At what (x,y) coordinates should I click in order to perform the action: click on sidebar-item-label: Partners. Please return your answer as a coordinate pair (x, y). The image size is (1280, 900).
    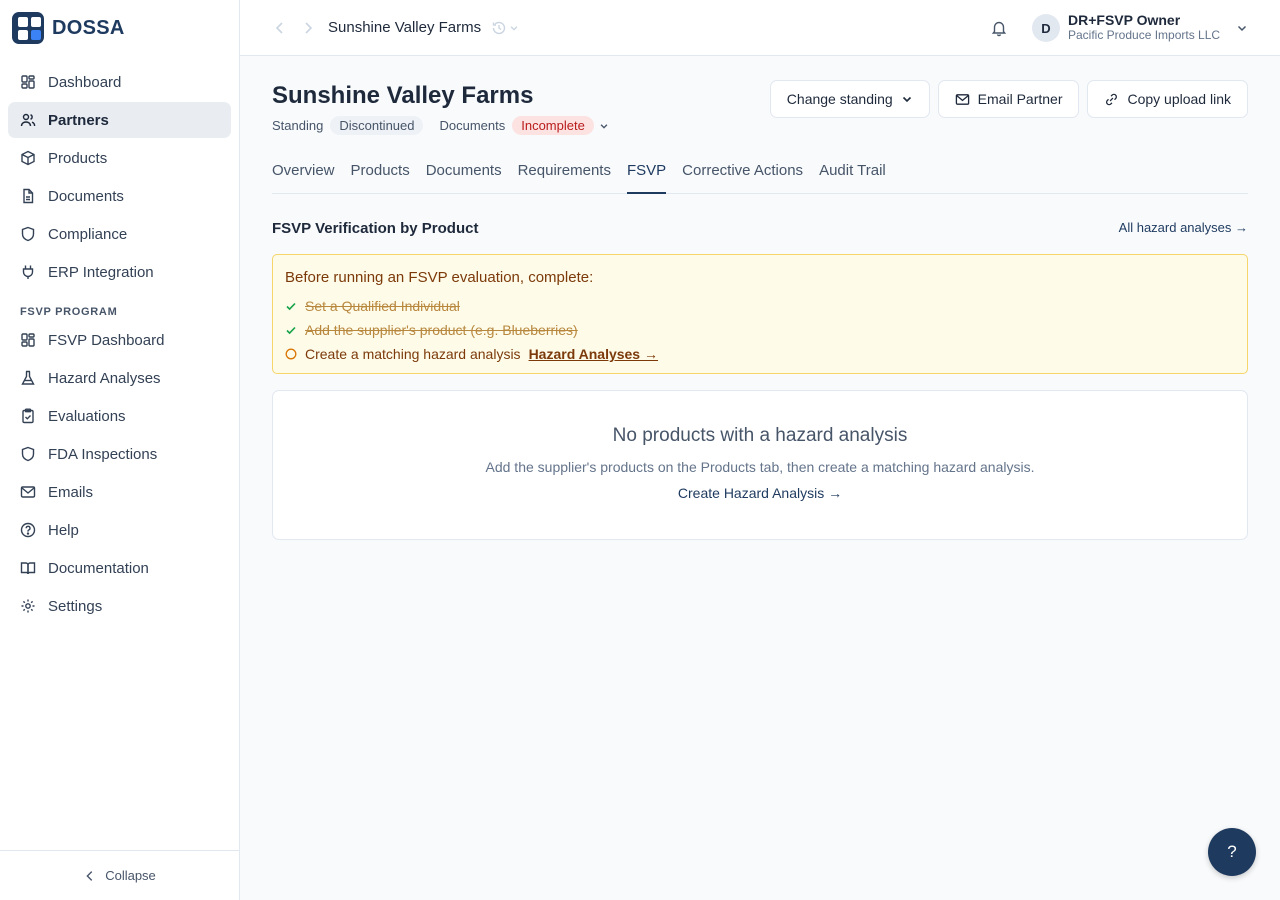
    Looking at the image, I should click on (78, 120).